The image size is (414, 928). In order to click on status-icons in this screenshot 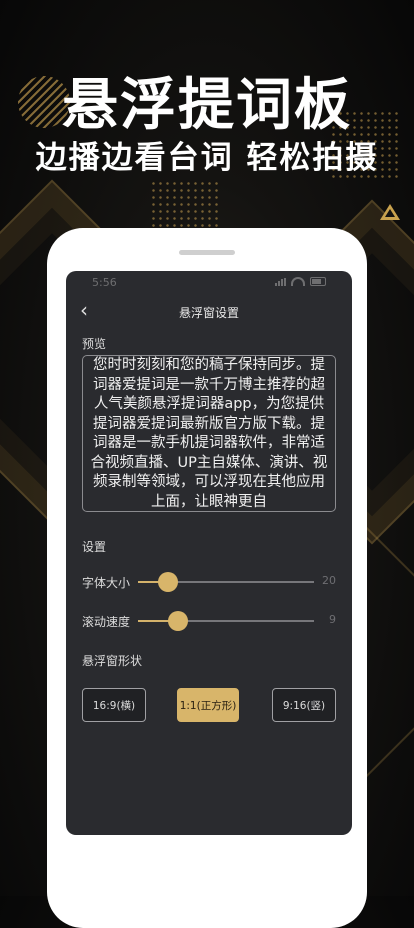, I will do `click(300, 281)`.